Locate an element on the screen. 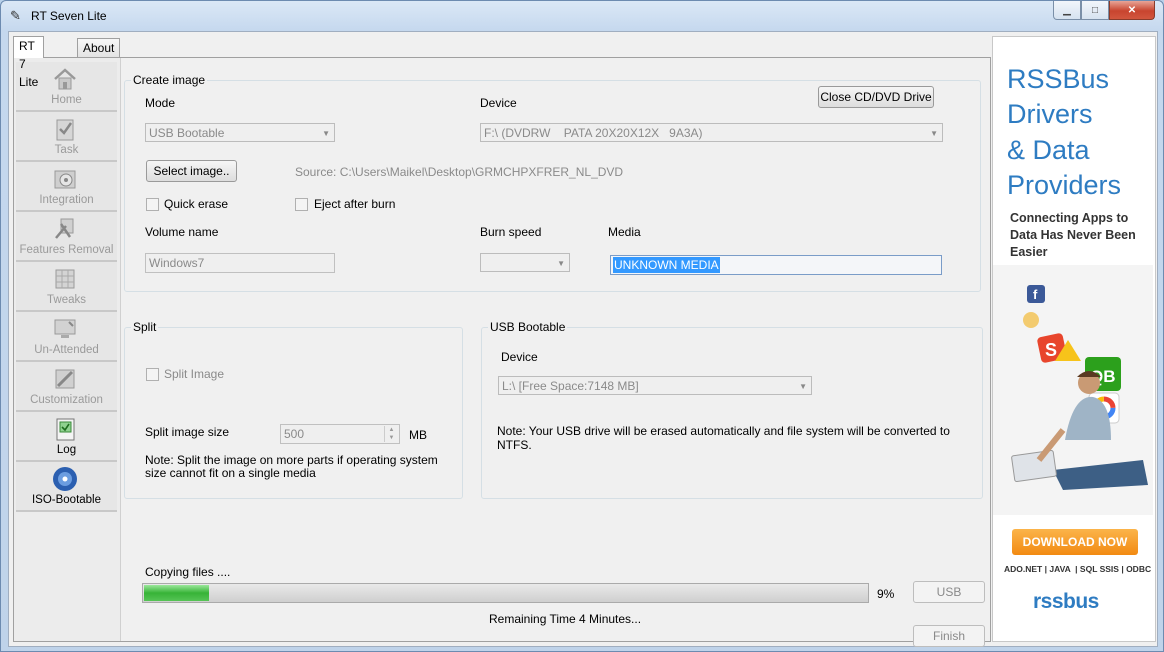  sidebar-item-customization: Customization is located at coordinates (66, 387).